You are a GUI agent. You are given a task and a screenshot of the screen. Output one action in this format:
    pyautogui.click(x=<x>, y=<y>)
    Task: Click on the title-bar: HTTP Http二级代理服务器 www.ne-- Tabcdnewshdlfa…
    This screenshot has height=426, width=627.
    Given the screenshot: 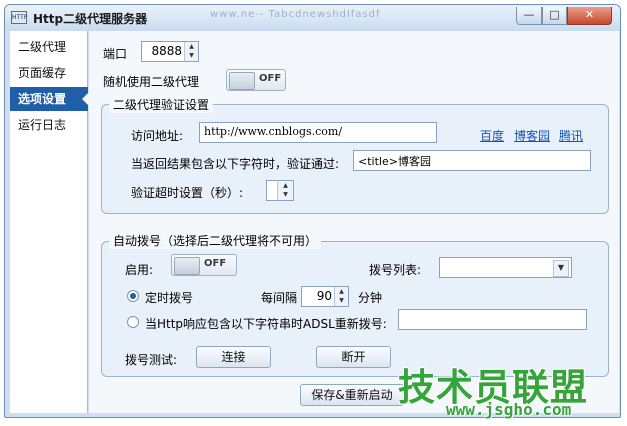 What is the action you would take?
    pyautogui.click(x=312, y=18)
    